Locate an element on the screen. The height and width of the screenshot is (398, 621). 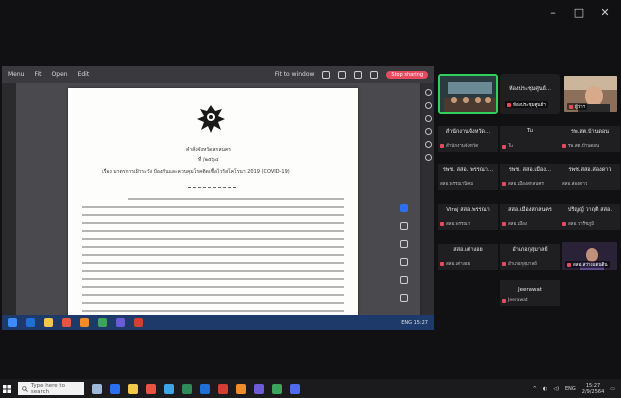
menu-item: Fit is located at coordinates (37, 74).